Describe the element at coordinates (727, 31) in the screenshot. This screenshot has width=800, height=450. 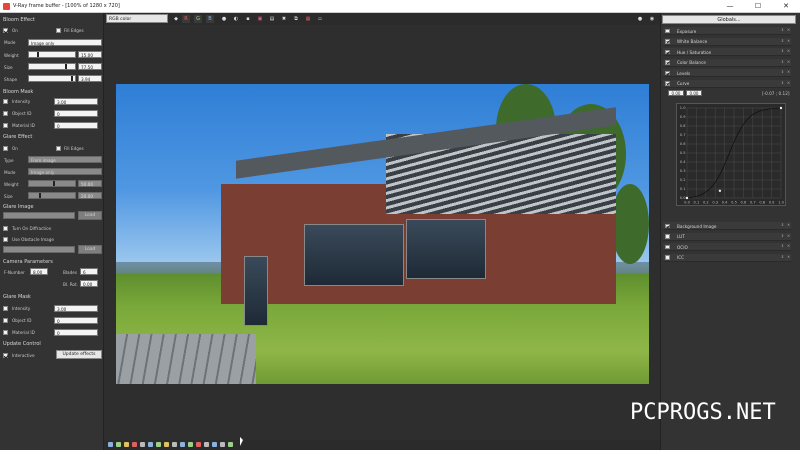
I see `layer-row-exposure: Exposure ⇕ ✕` at that location.